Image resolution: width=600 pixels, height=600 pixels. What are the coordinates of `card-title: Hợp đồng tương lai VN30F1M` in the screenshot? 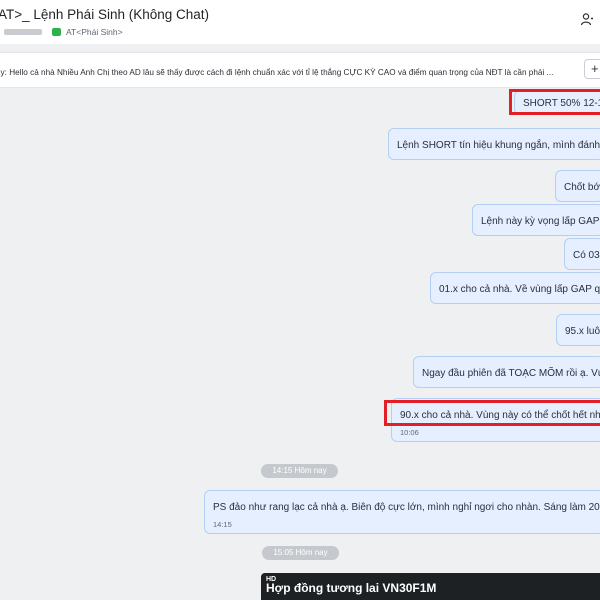 It's located at (351, 588).